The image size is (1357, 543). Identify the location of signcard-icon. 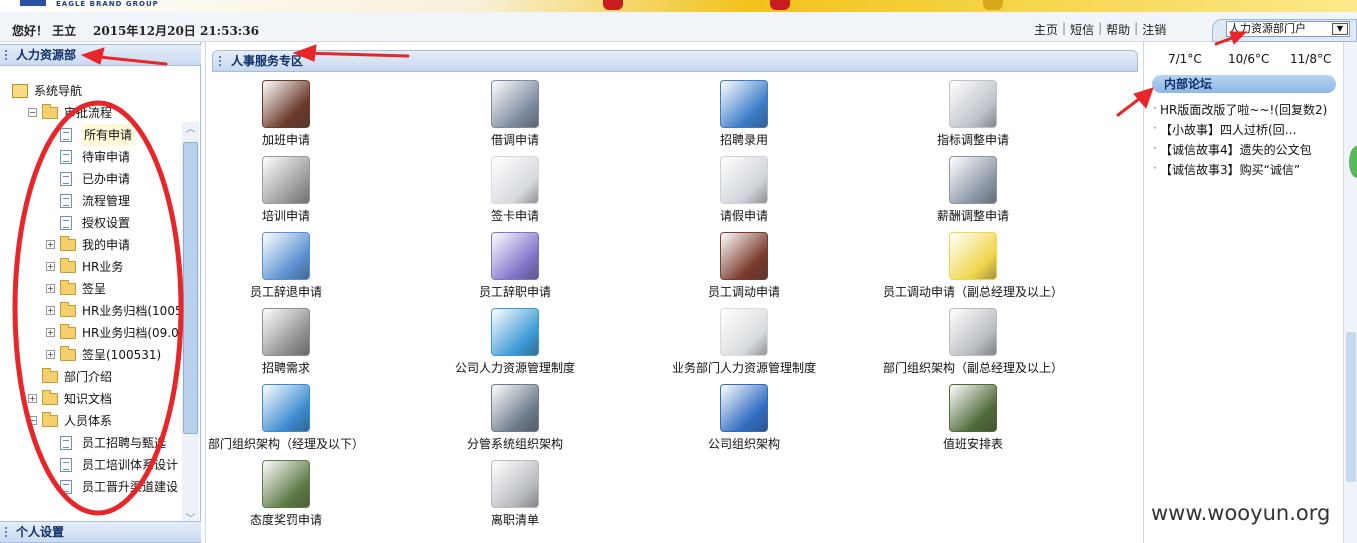
(515, 180).